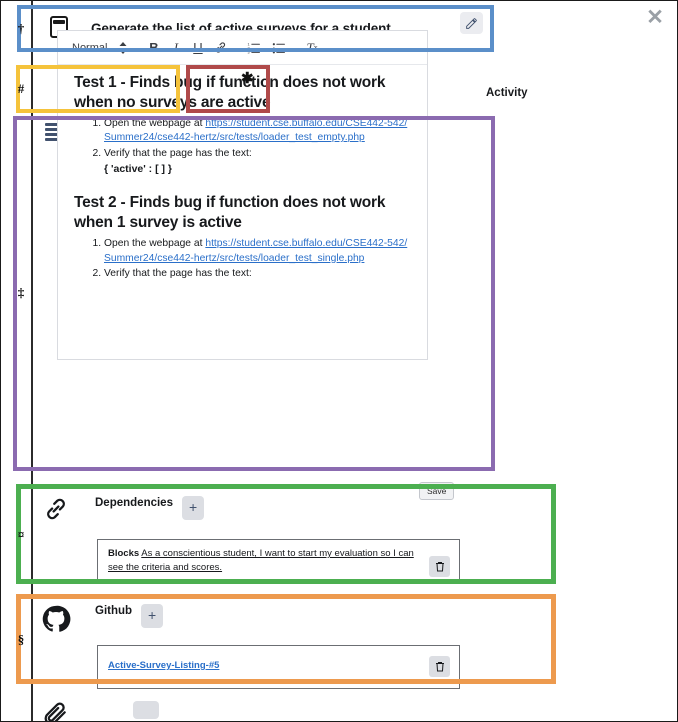 Image resolution: width=678 pixels, height=722 pixels. I want to click on svg-text: 1, so click(249, 44).